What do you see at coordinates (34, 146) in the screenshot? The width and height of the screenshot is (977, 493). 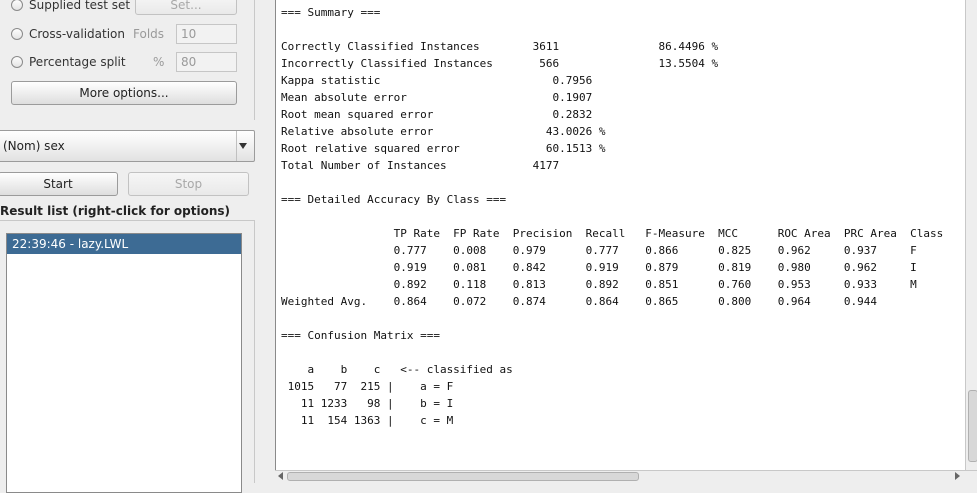 I see `class-attribute-value: (Nom) sex` at bounding box center [34, 146].